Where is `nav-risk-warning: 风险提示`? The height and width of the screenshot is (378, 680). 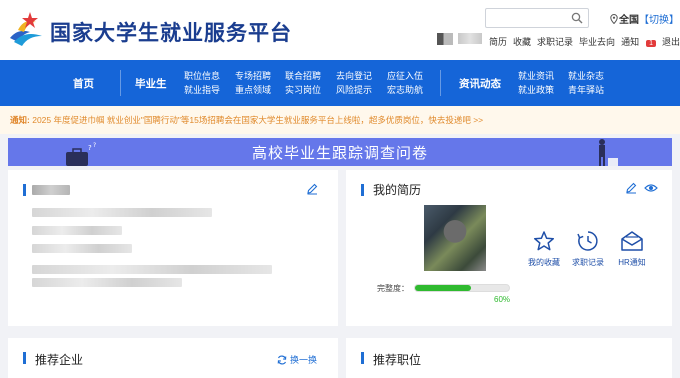 nav-risk-warning: 风险提示 is located at coordinates (354, 90).